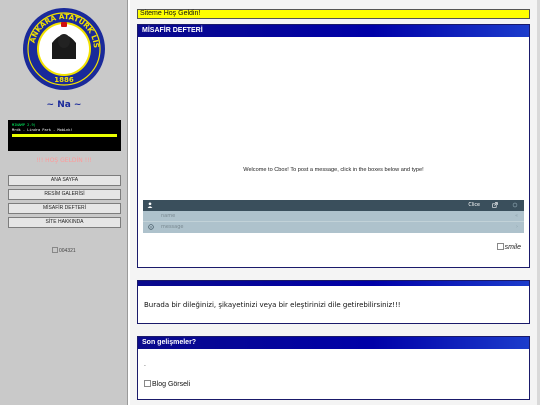 The image size is (540, 405). What do you see at coordinates (42, 130) in the screenshot?
I see `player-track: Mrdk - Lindra Park - MobLnk!` at bounding box center [42, 130].